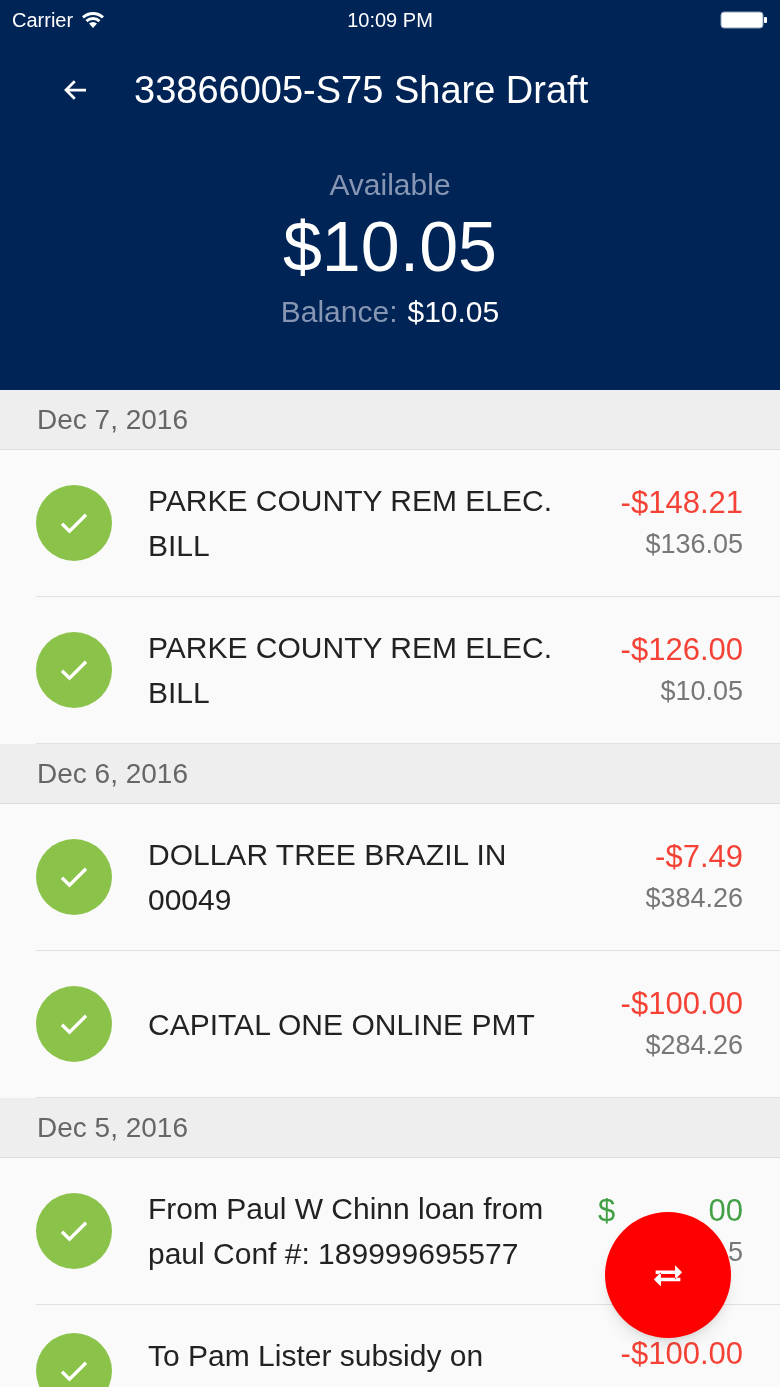 The width and height of the screenshot is (780, 1387). Describe the element at coordinates (342, 1024) in the screenshot. I see `transaction-description: CAPITAL ONE ONLINE PMT` at that location.